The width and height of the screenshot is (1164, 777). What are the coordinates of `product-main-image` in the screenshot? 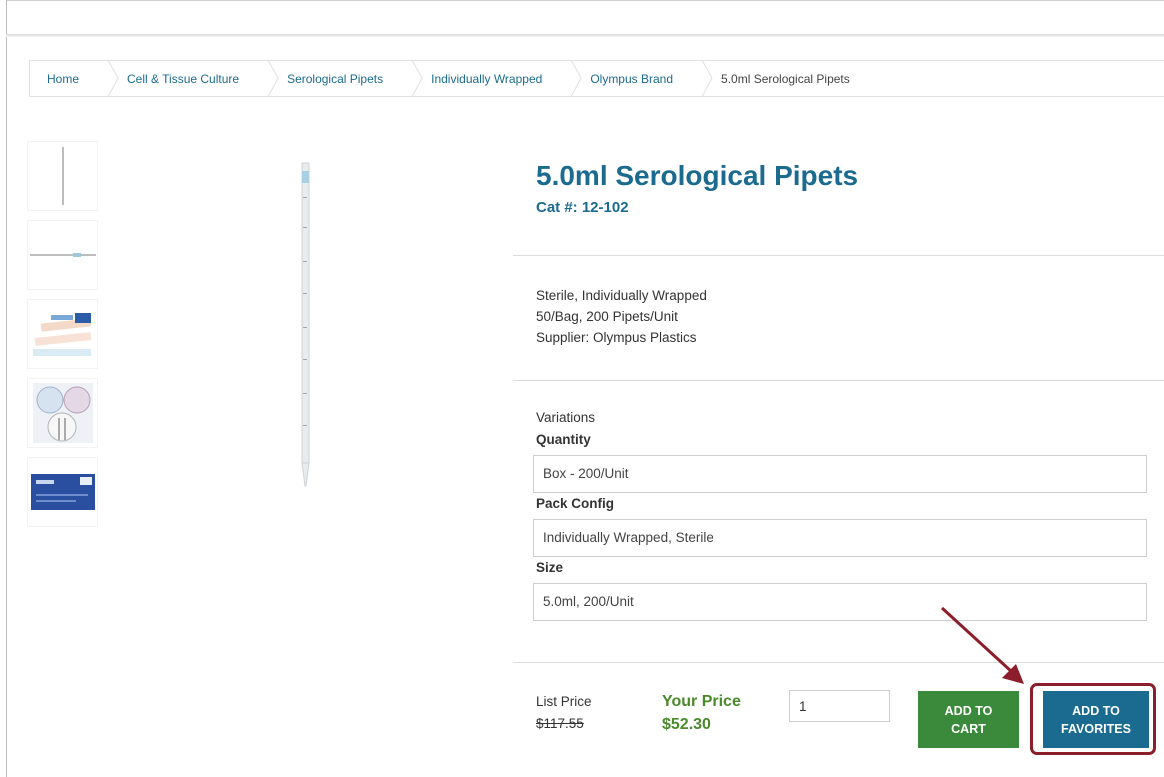 It's located at (305, 322).